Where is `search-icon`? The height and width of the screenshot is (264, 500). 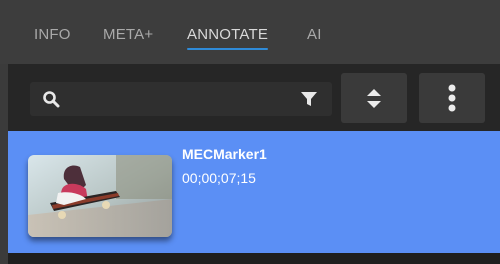
search-icon is located at coordinates (51, 99).